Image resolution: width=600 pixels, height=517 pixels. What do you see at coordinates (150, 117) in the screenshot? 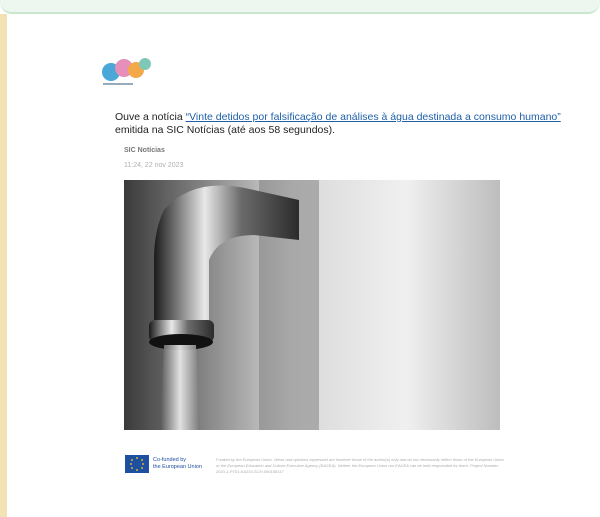
I see `intro-prefix: Ouve a notícia` at bounding box center [150, 117].